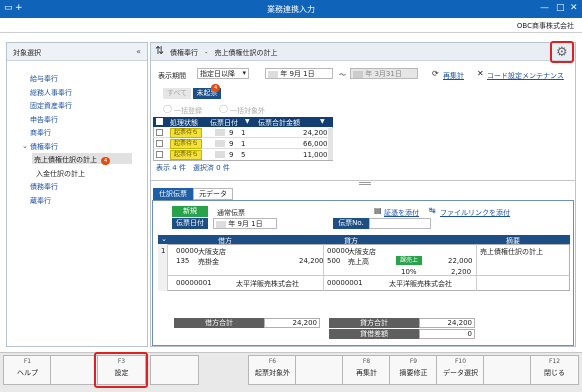  I want to click on debit-dept-code: 00000, so click(187, 251).